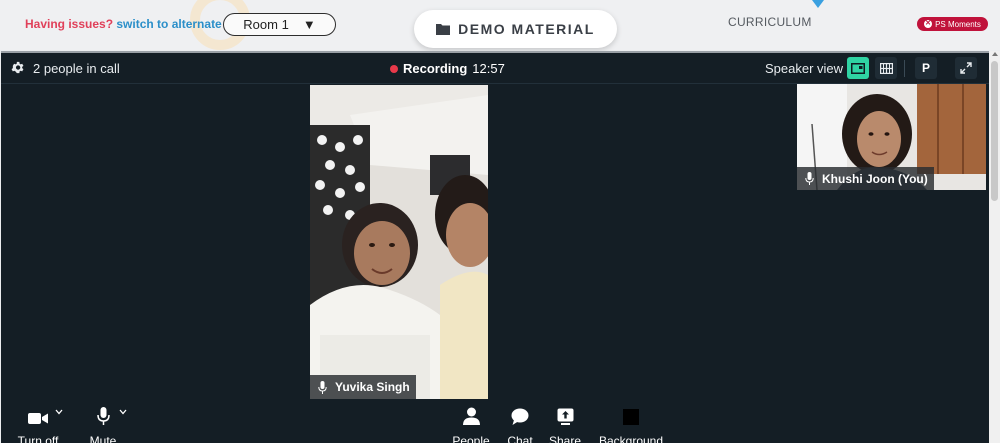 The image size is (1000, 443). I want to click on ps-moments-button: ✕ PS Moments, so click(952, 24).